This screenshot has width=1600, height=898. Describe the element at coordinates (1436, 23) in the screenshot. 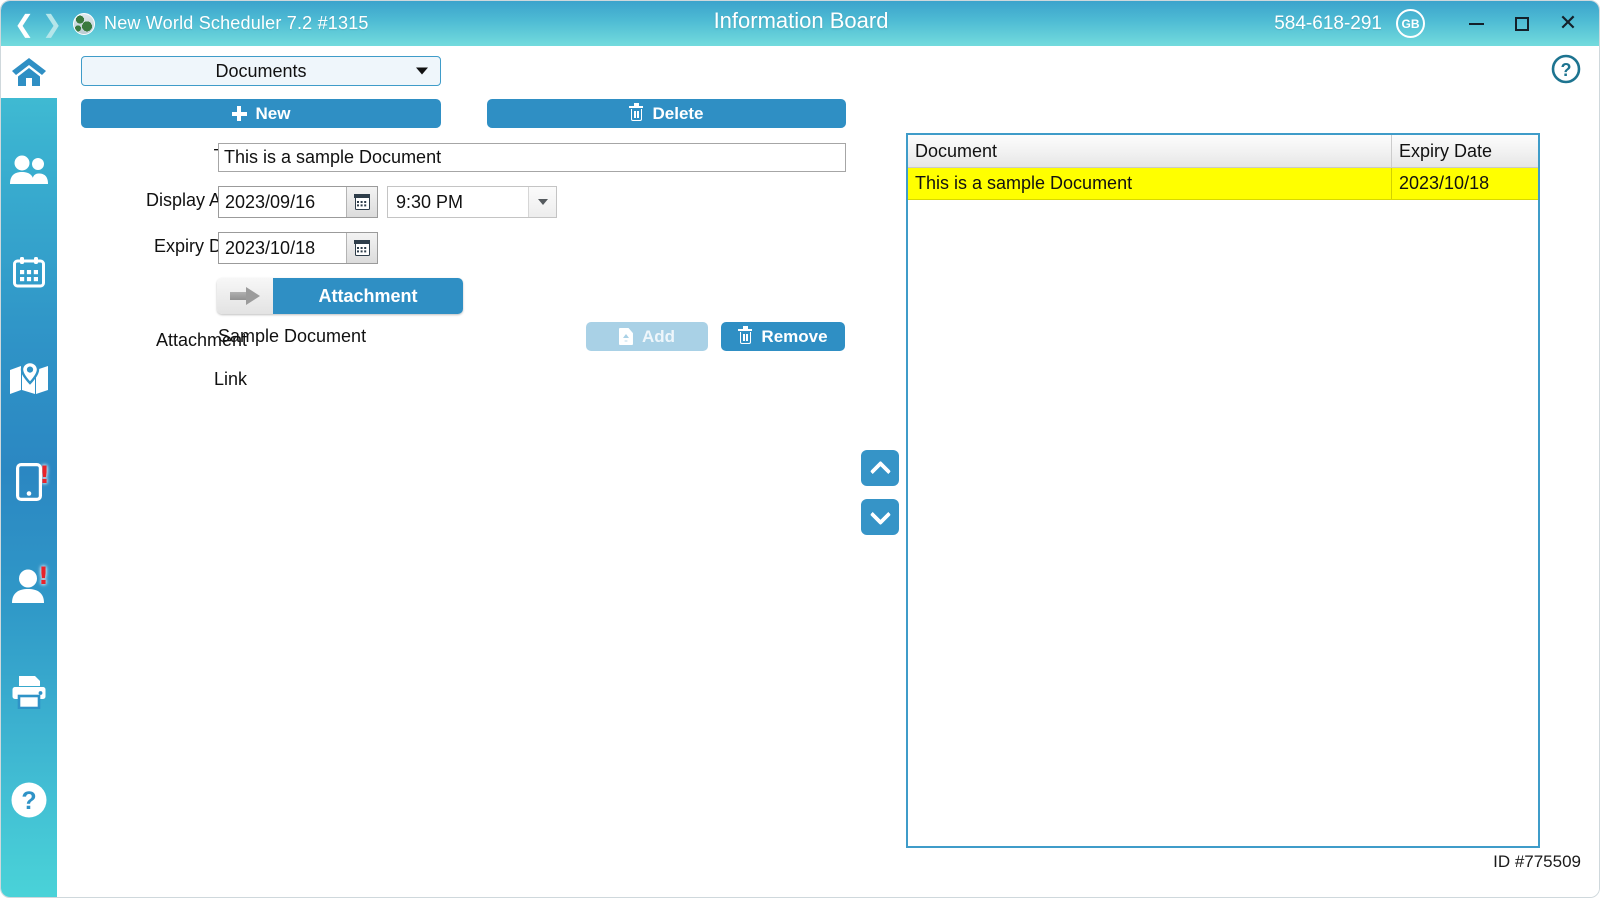

I see `titlebar-right-group: 584-618-291 GB ✕` at that location.